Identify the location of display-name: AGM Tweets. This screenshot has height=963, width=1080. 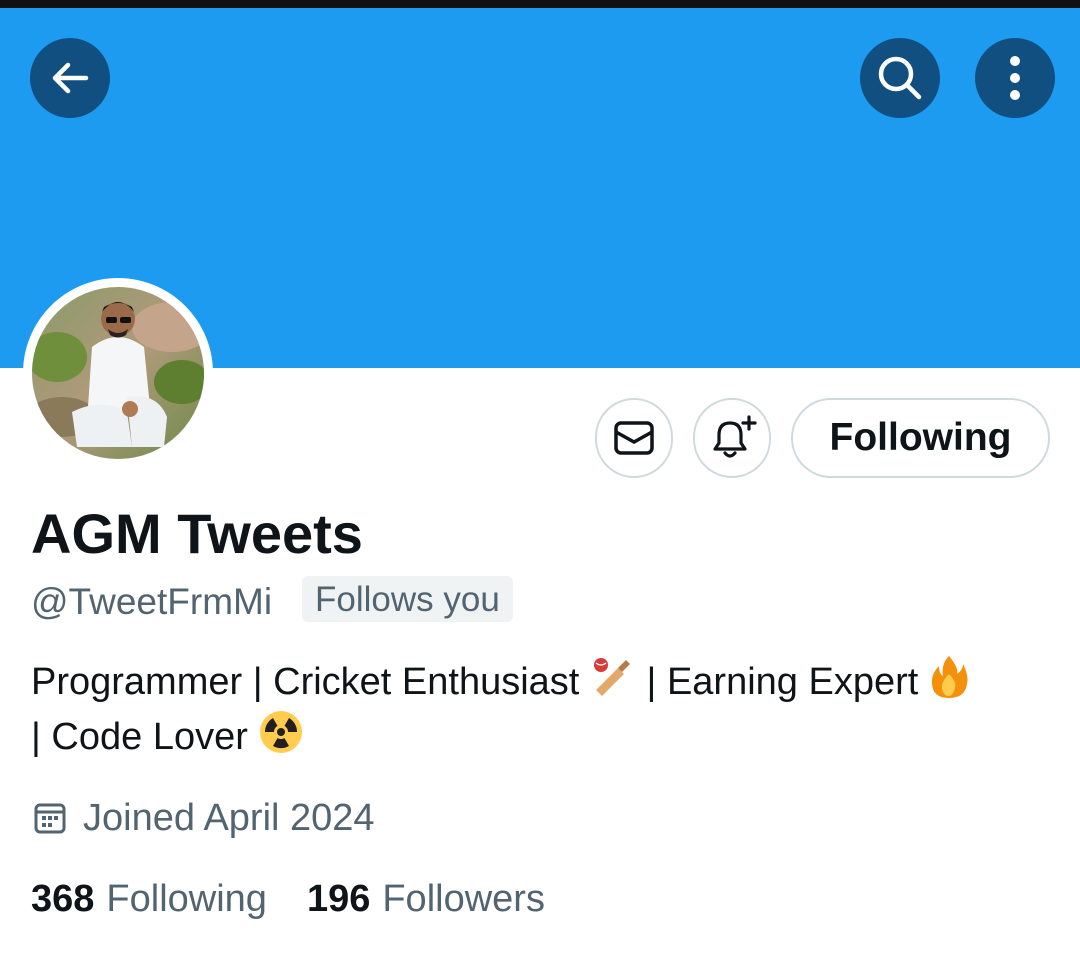
(197, 533).